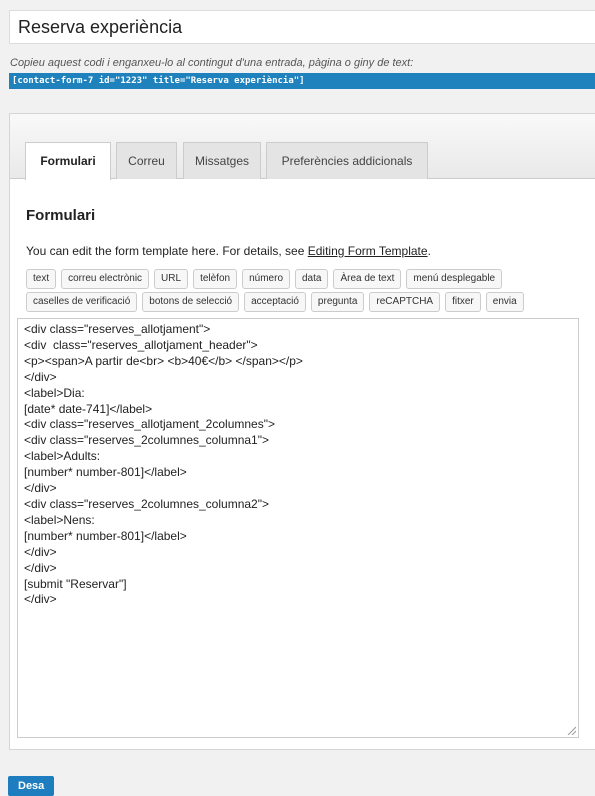  I want to click on form-title-field, so click(302, 27).